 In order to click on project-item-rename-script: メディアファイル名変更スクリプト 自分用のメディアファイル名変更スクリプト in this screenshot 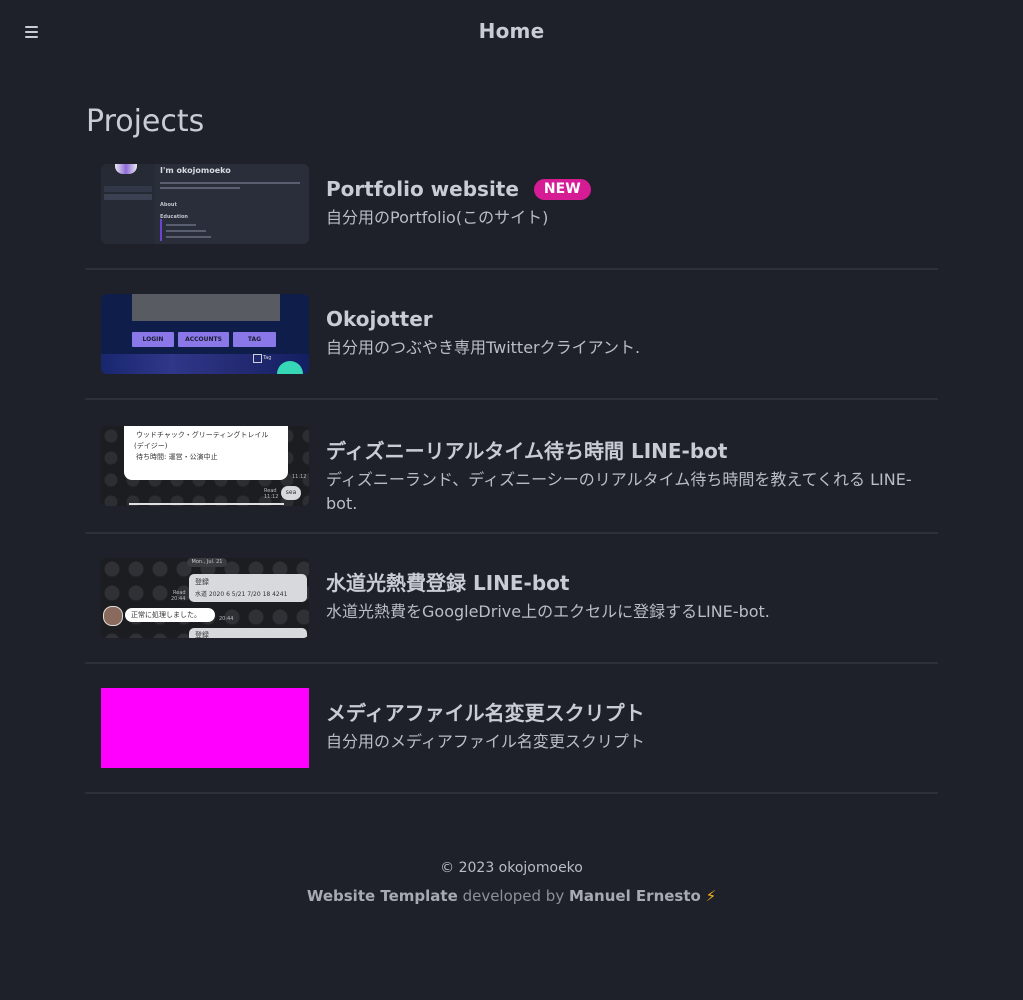, I will do `click(511, 729)`.